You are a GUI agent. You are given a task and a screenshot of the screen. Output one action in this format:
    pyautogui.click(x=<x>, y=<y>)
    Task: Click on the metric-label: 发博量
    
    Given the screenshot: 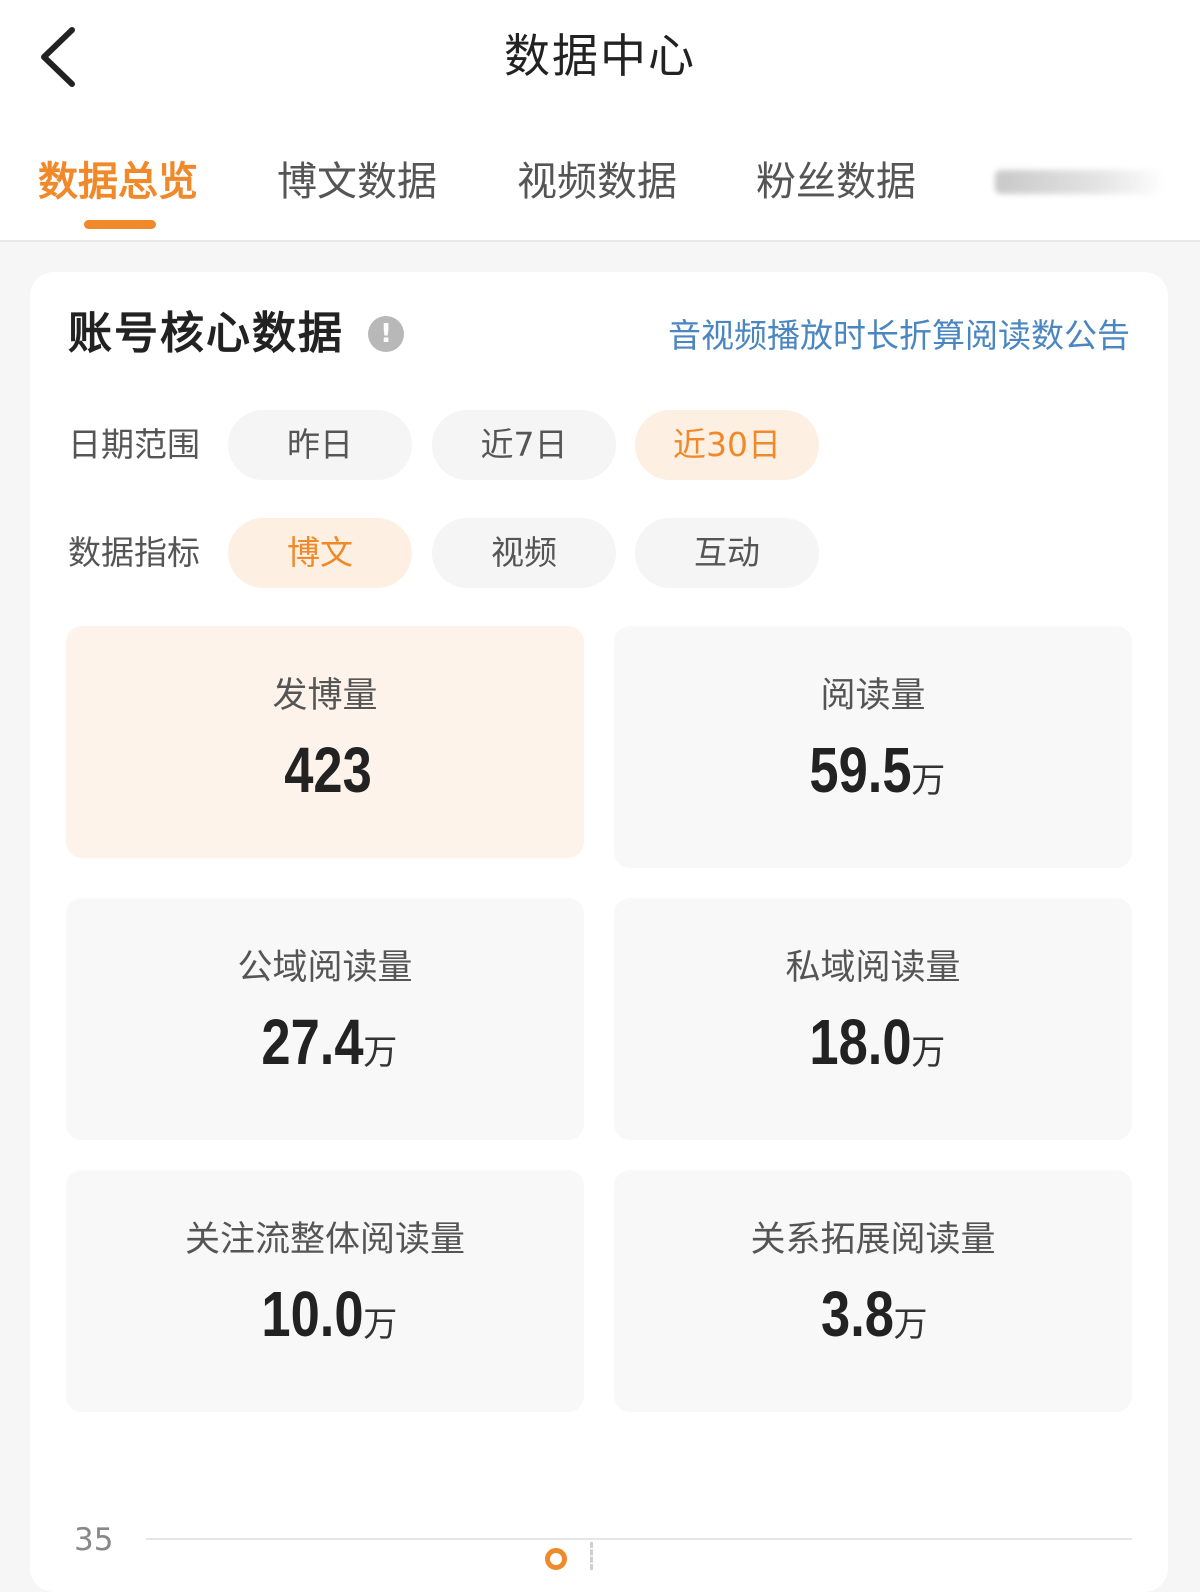 What is the action you would take?
    pyautogui.click(x=325, y=696)
    